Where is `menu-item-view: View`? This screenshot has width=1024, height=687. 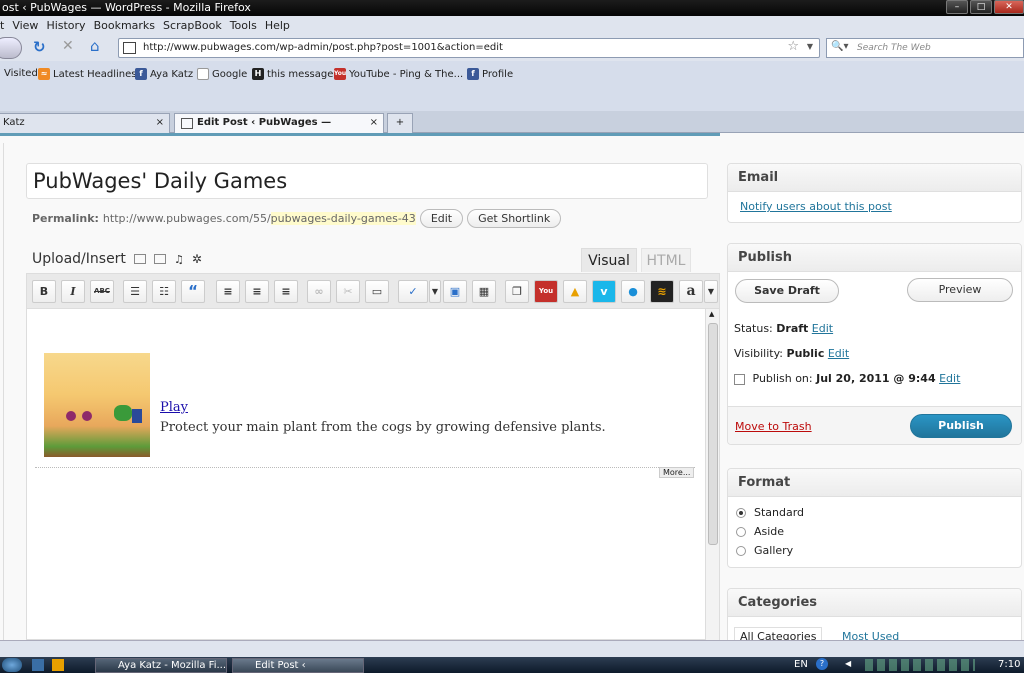 menu-item-view: View is located at coordinates (25, 25).